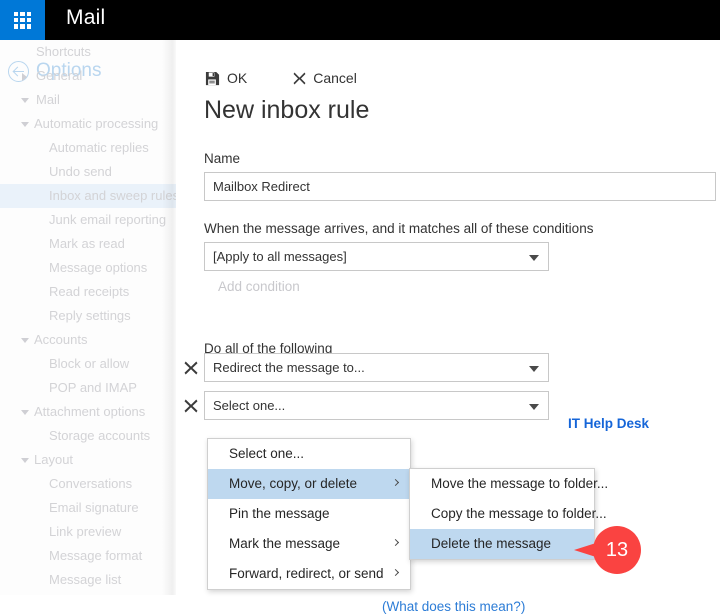  Describe the element at coordinates (100, 435) in the screenshot. I see `sidebar-item-label: Storage accounts` at that location.